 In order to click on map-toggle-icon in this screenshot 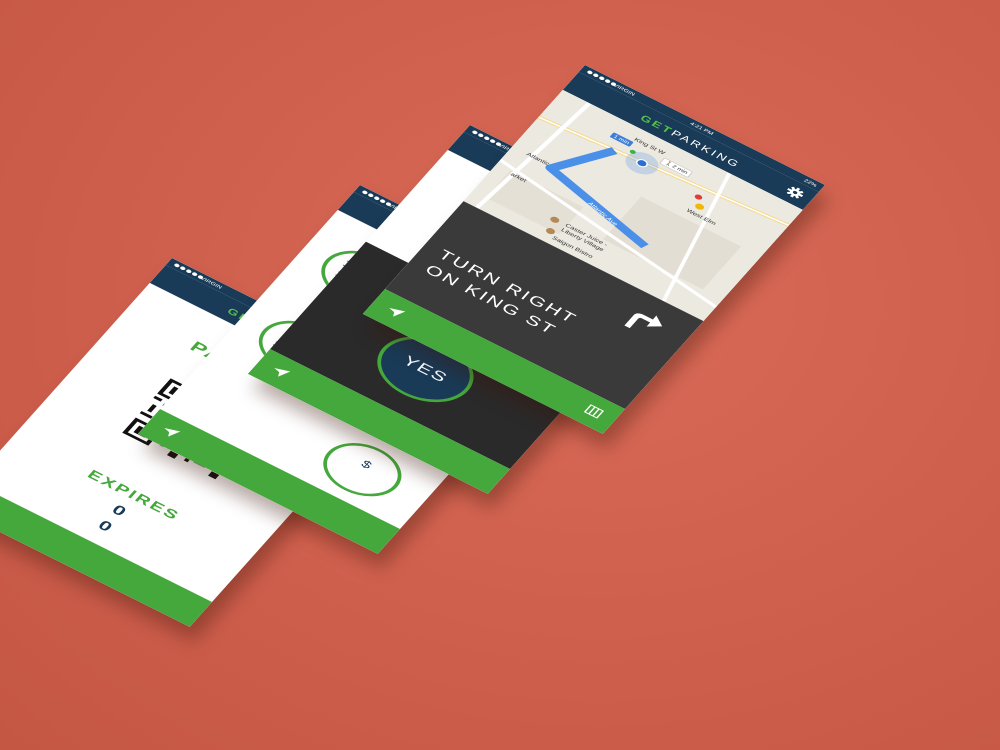, I will do `click(594, 411)`.